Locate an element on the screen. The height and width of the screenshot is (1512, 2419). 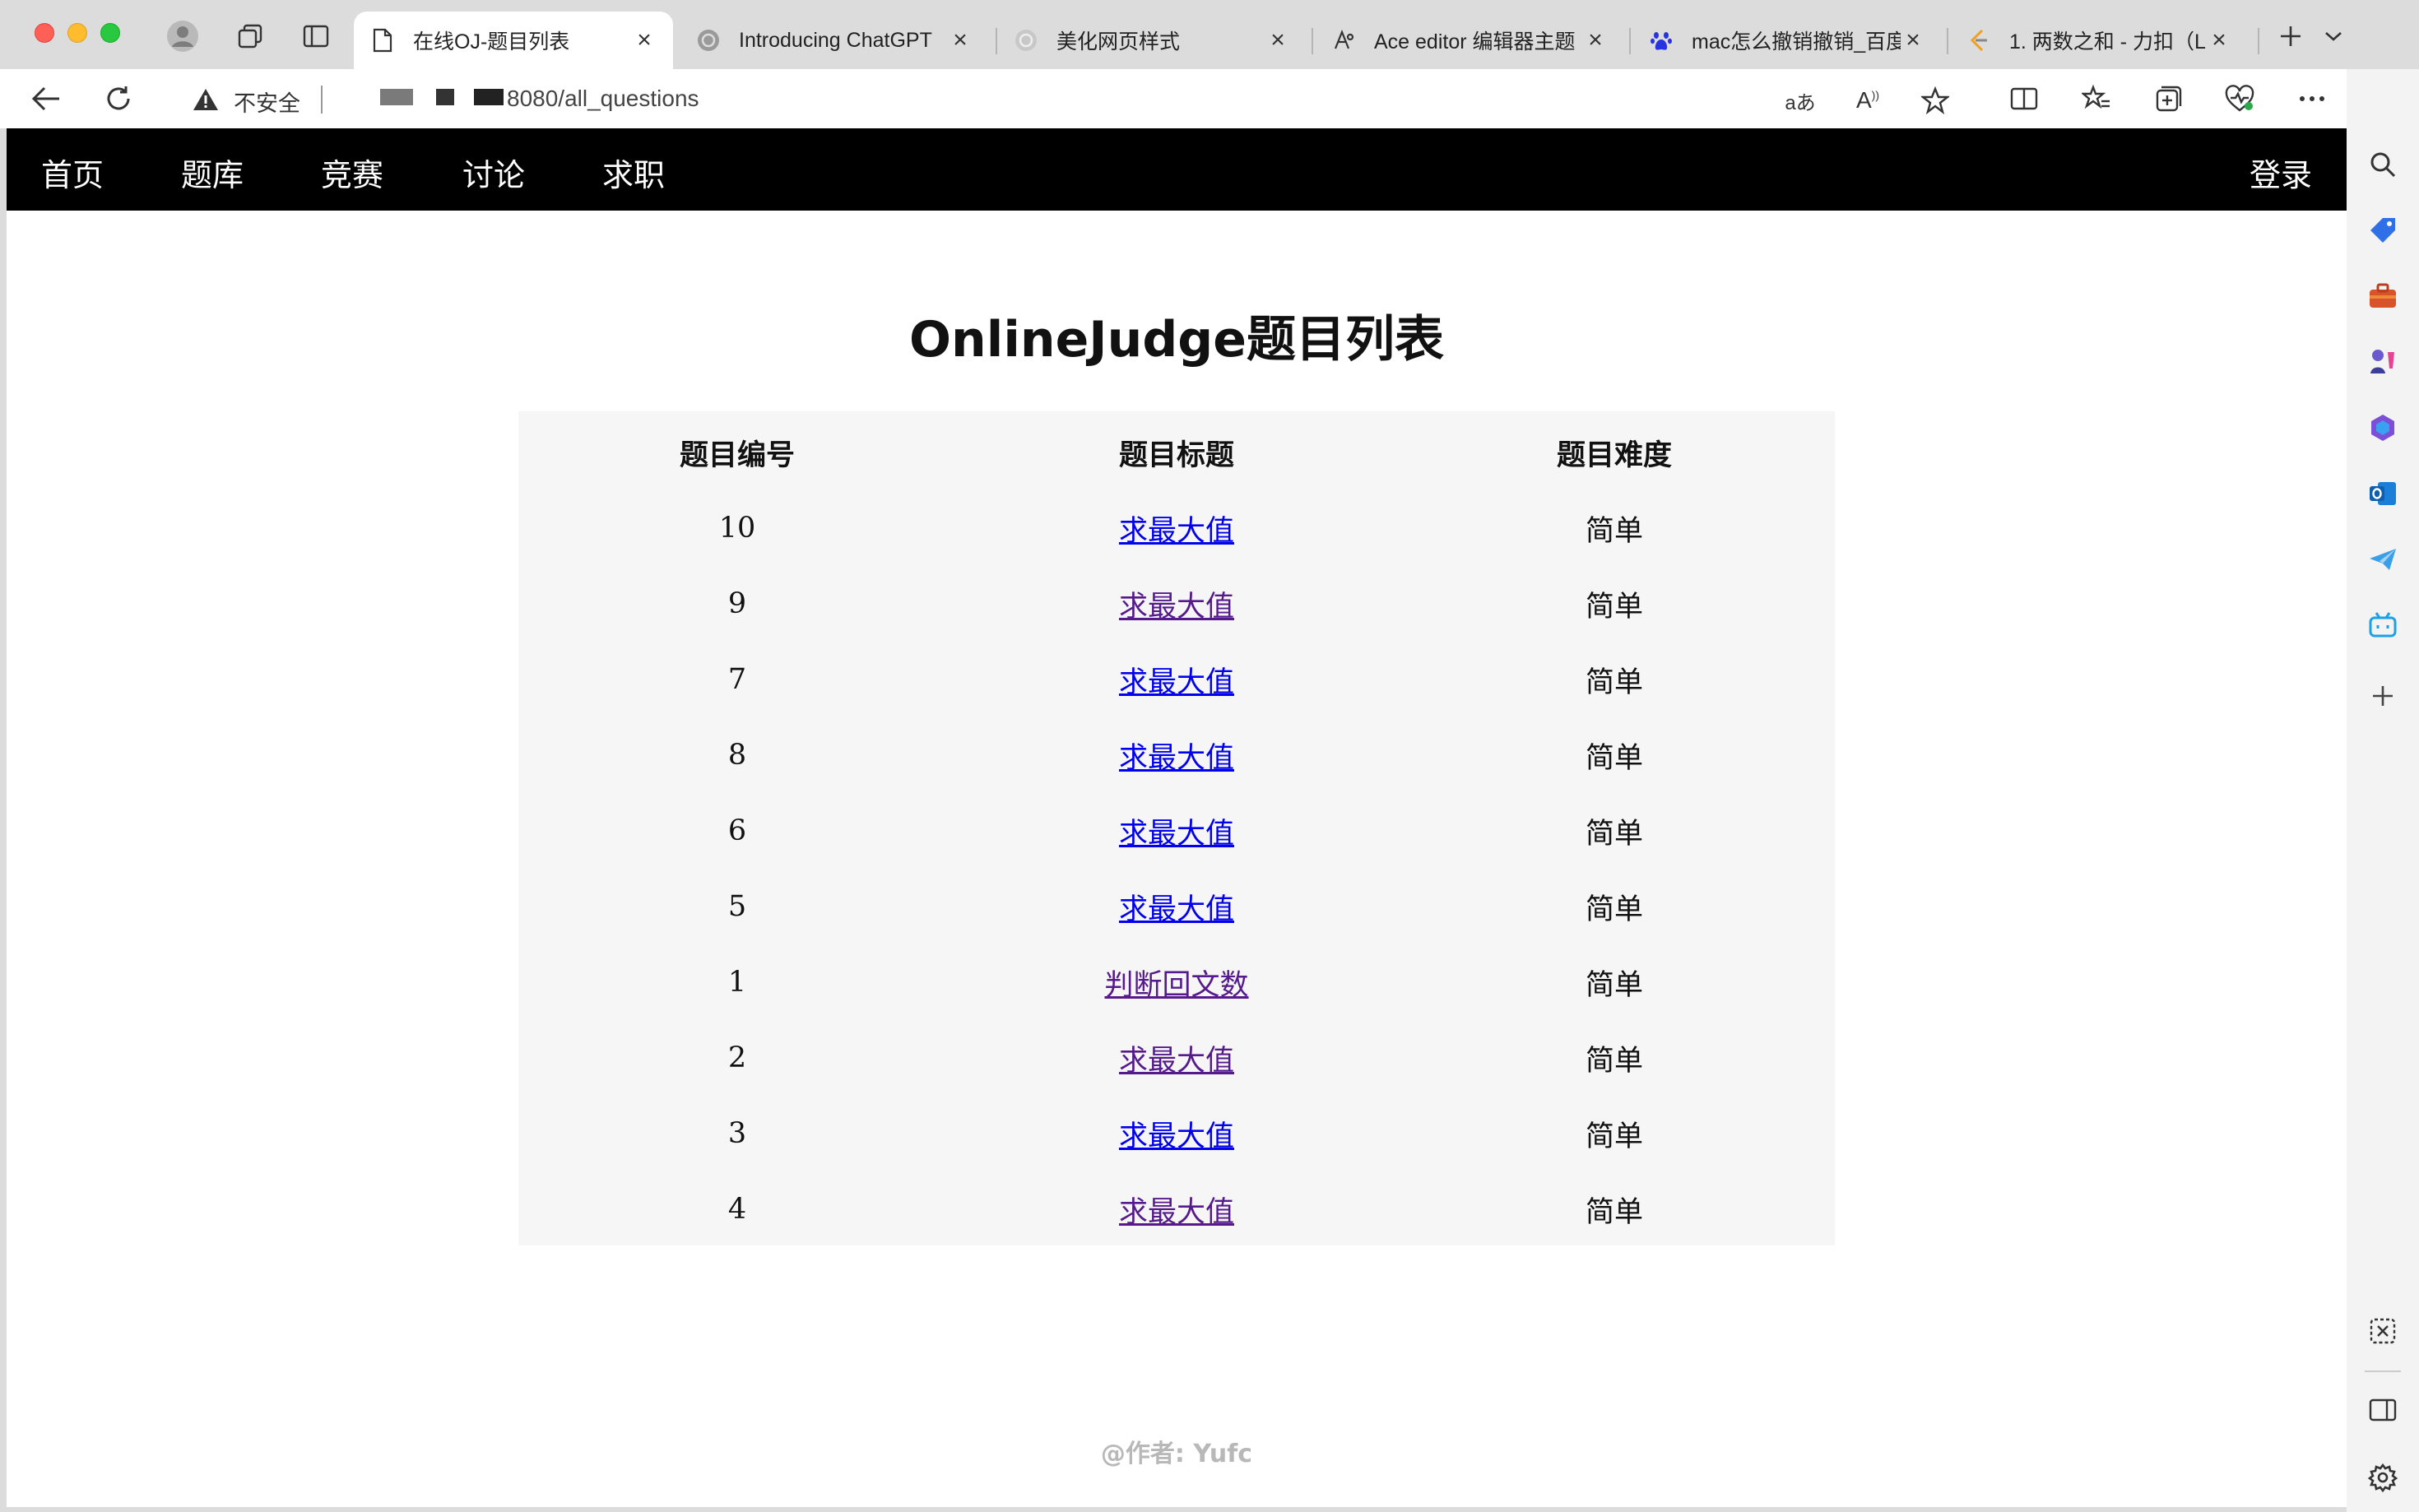
tab-list-icon is located at coordinates (2333, 36).